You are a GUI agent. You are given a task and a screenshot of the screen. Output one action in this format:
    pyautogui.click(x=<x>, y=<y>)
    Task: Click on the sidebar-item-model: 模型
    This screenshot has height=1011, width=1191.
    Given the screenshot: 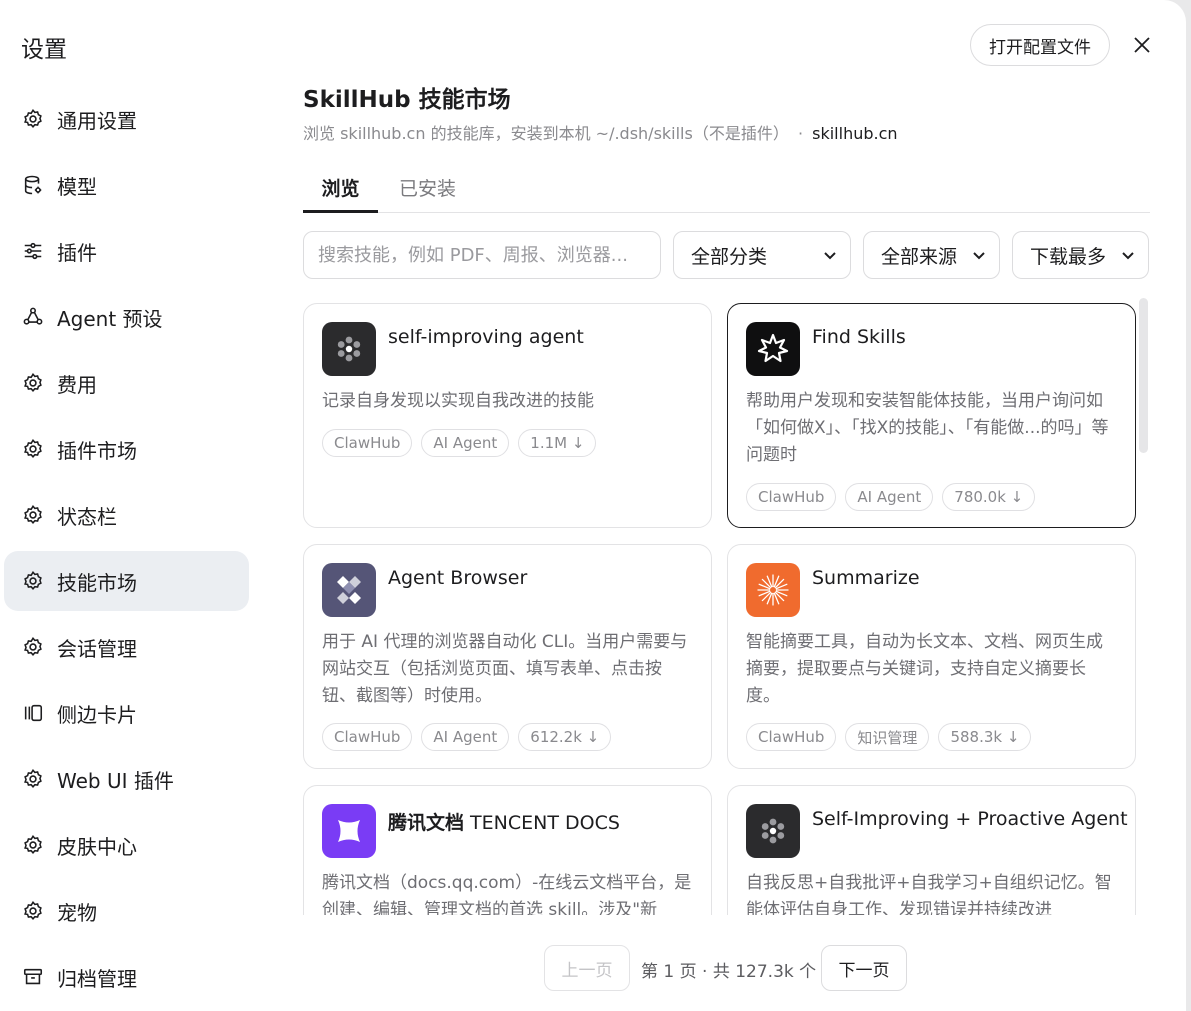 What is the action you would take?
    pyautogui.click(x=126, y=185)
    